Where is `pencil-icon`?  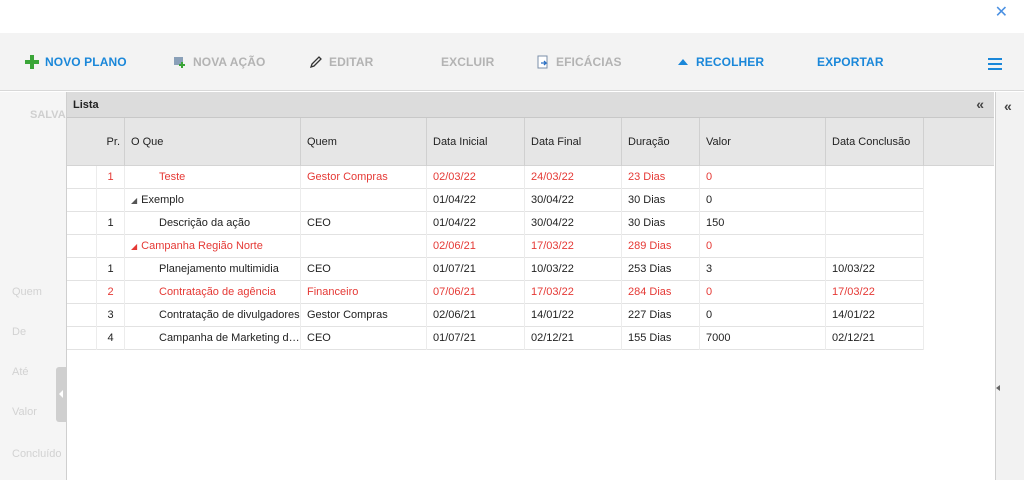 pencil-icon is located at coordinates (316, 62).